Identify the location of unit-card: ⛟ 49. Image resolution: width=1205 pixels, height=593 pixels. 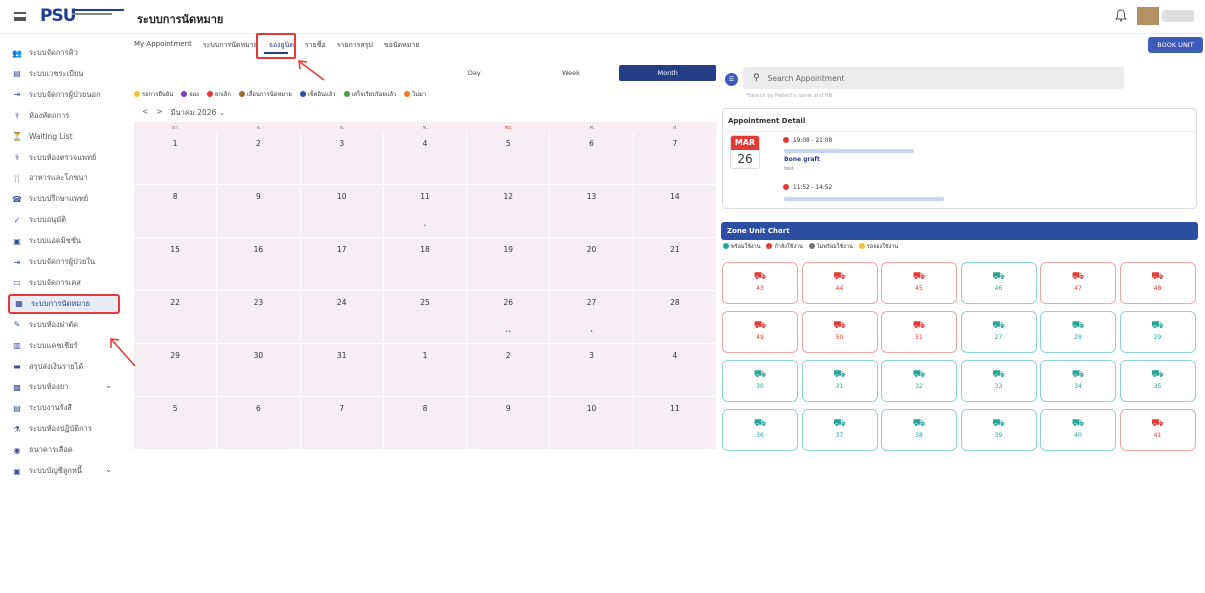
(760, 332).